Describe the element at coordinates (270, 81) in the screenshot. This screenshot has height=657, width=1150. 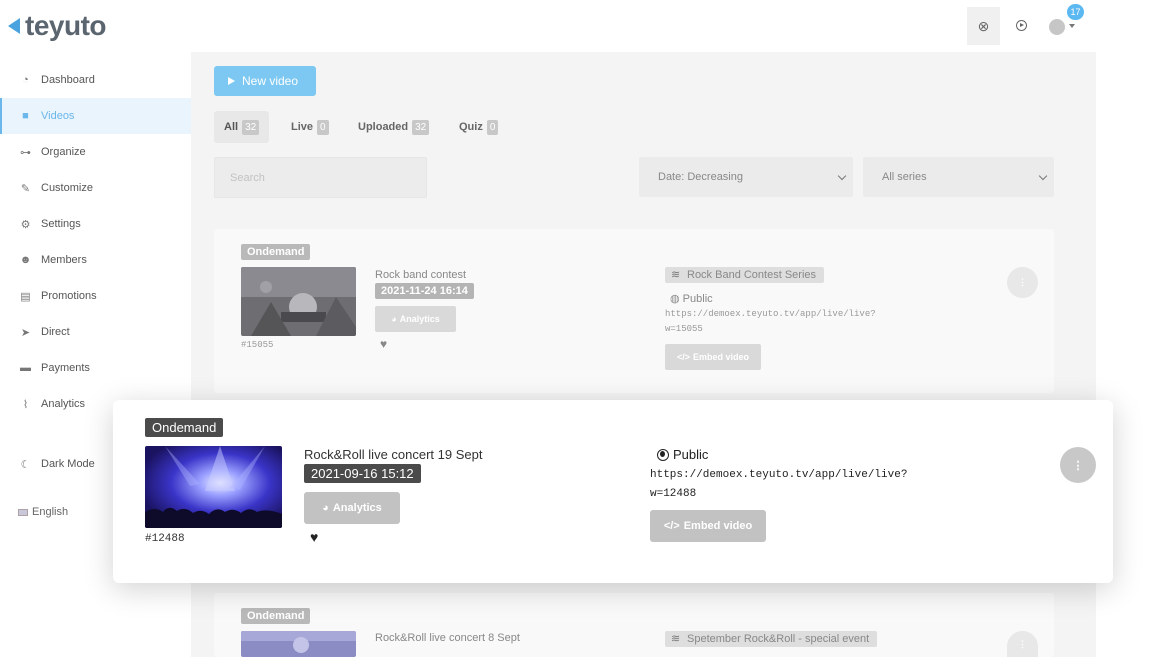
I see `new-video-label: New video` at that location.